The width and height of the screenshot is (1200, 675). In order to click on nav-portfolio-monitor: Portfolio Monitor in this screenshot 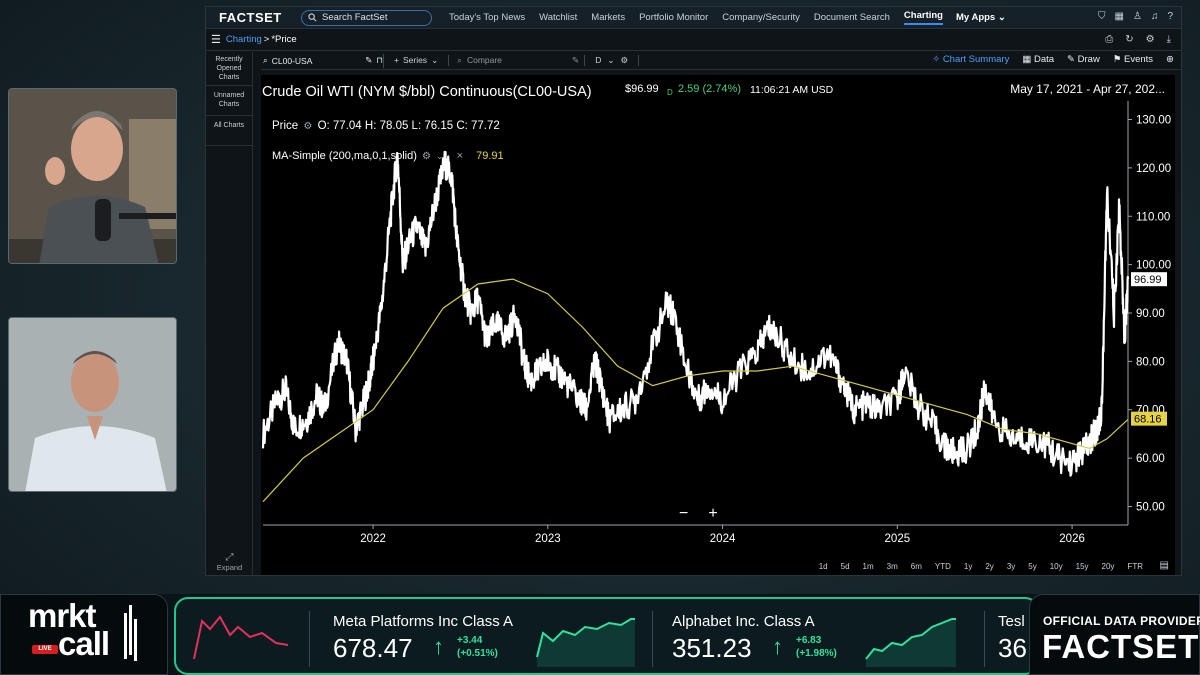, I will do `click(673, 17)`.